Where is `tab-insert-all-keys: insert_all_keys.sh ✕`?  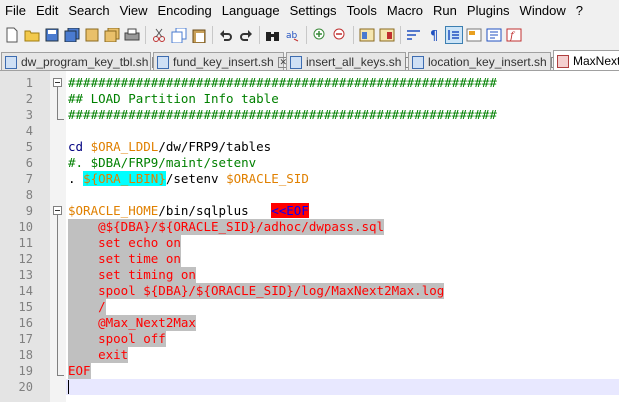
tab-insert-all-keys: insert_all_keys.sh ✕ is located at coordinates (351, 61).